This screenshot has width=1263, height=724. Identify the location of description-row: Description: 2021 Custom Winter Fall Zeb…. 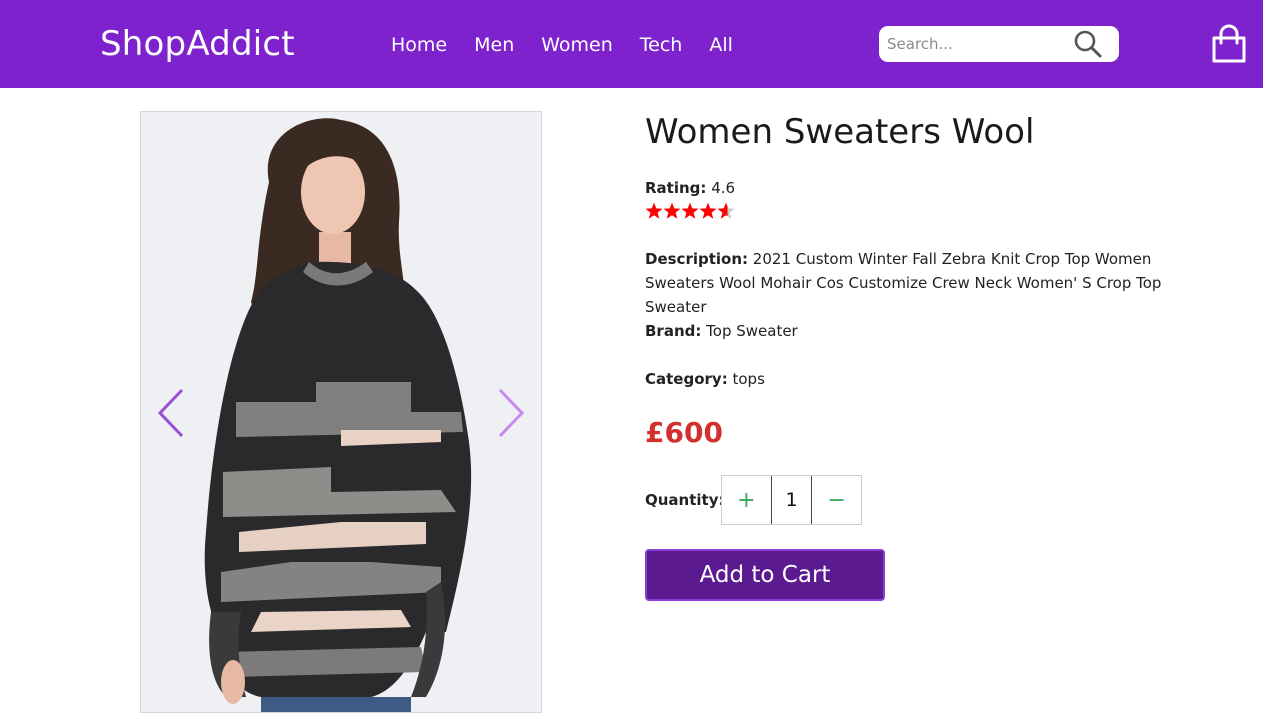
(925, 283).